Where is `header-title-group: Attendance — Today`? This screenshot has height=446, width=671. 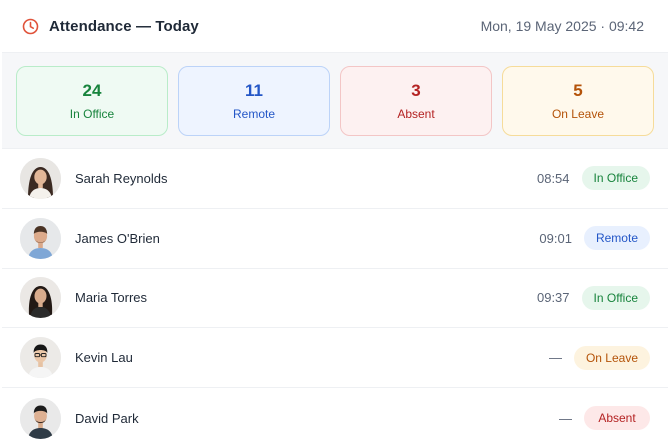
header-title-group: Attendance — Today is located at coordinates (110, 26).